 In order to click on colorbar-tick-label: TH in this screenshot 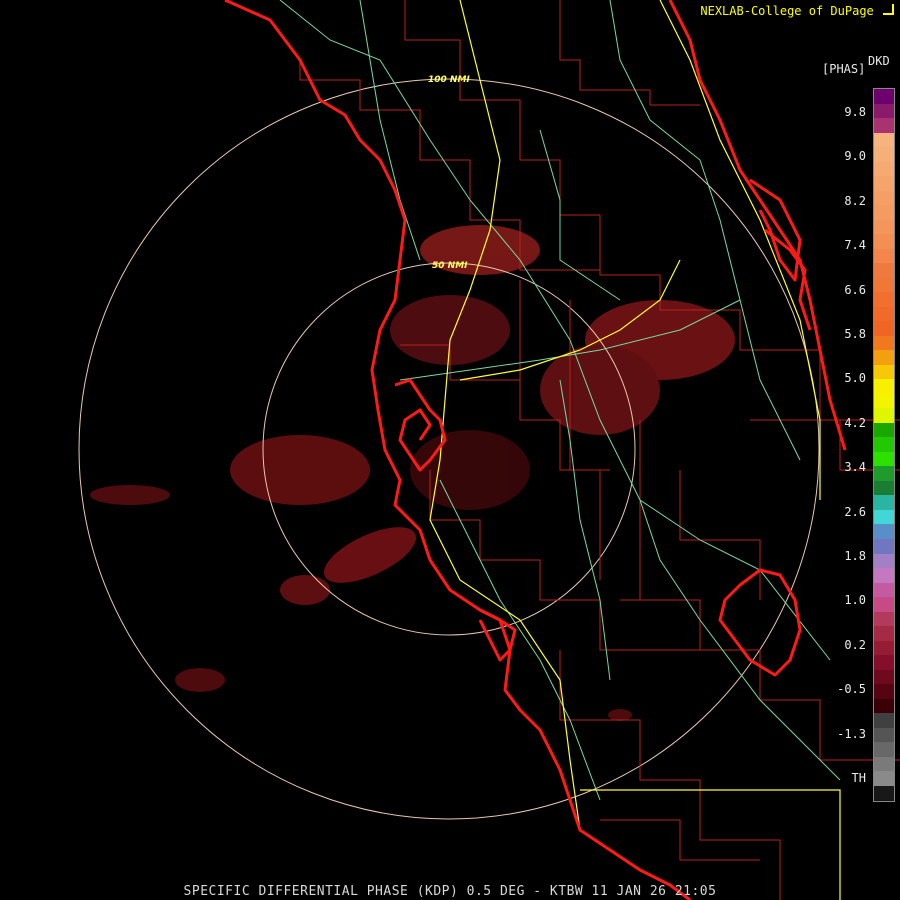, I will do `click(858, 778)`.